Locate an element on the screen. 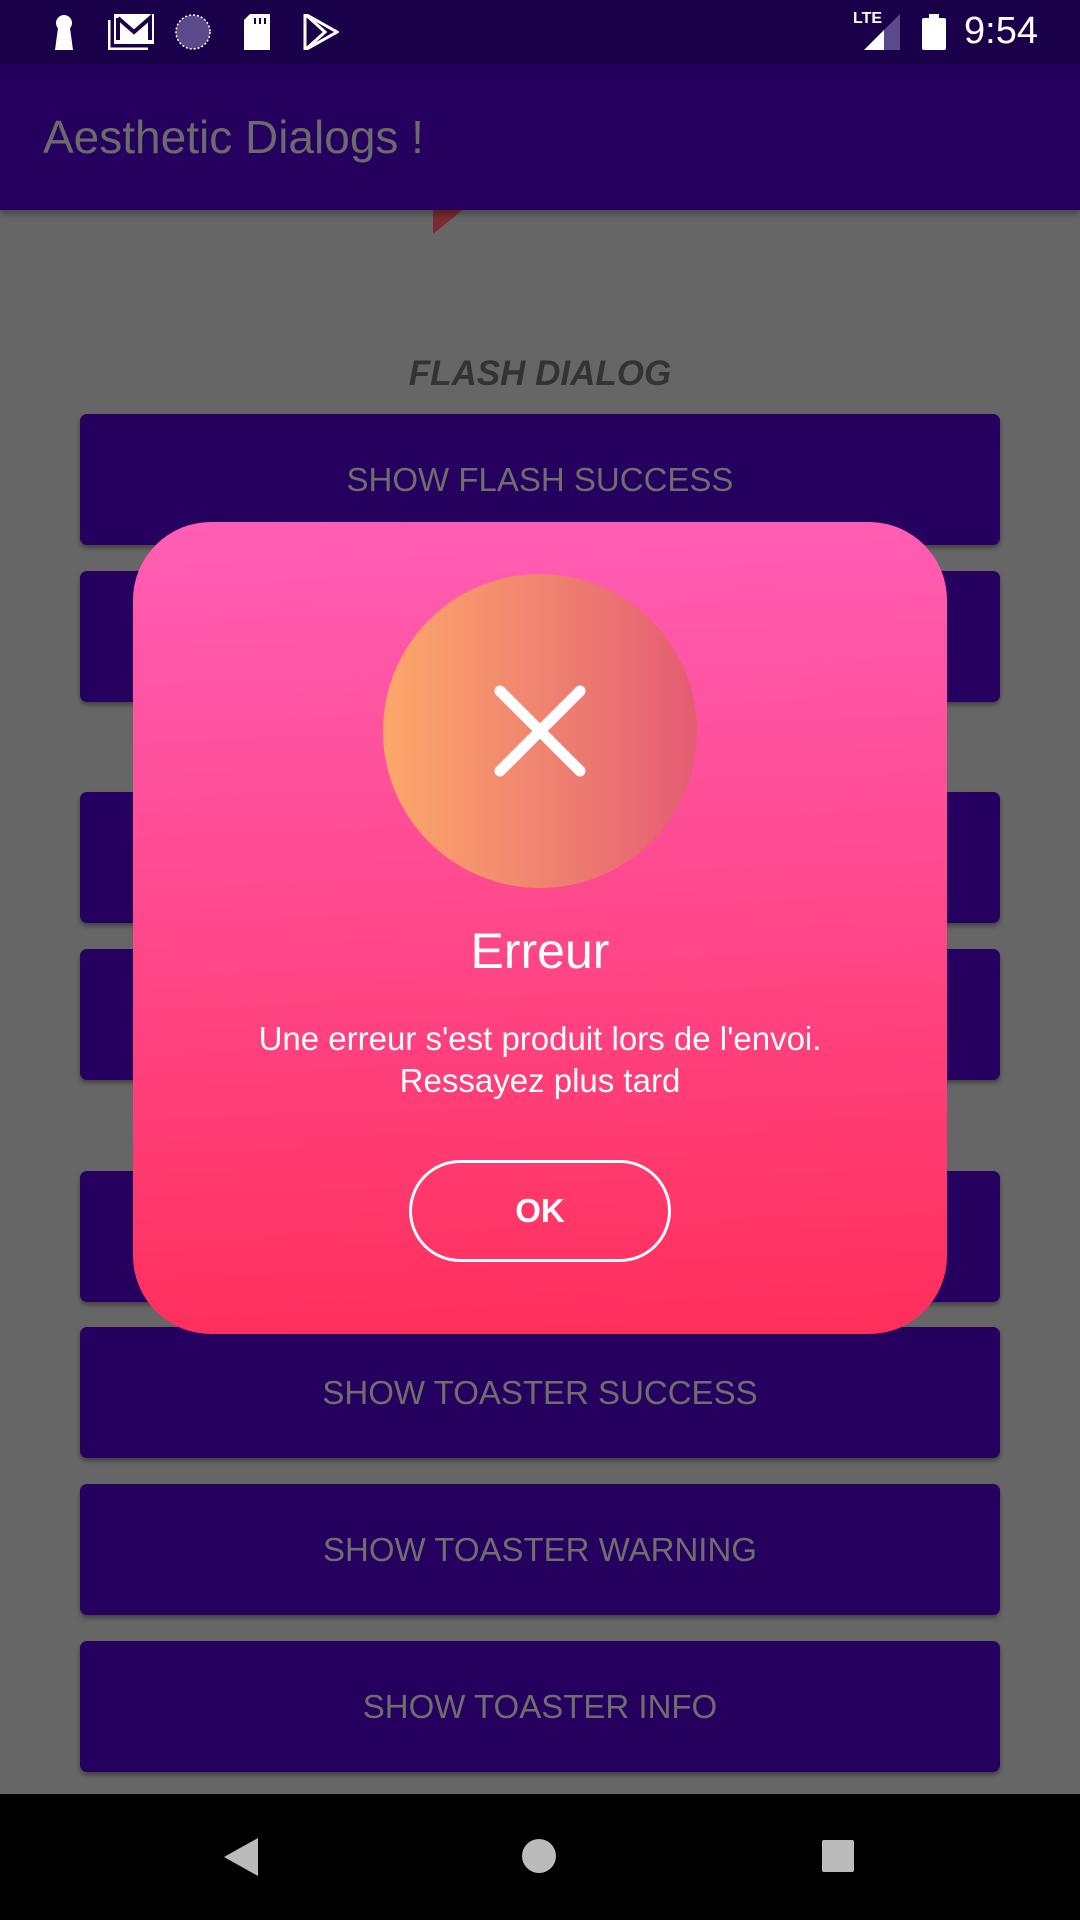 This screenshot has width=1080, height=1920. play-store-icon is located at coordinates (321, 32).